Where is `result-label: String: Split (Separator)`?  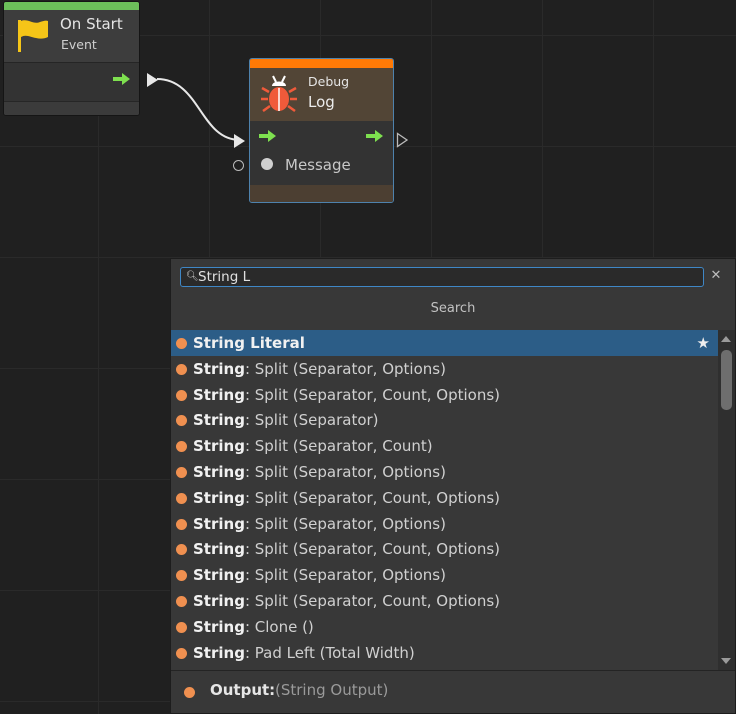
result-label: String: Split (Separator) is located at coordinates (286, 420).